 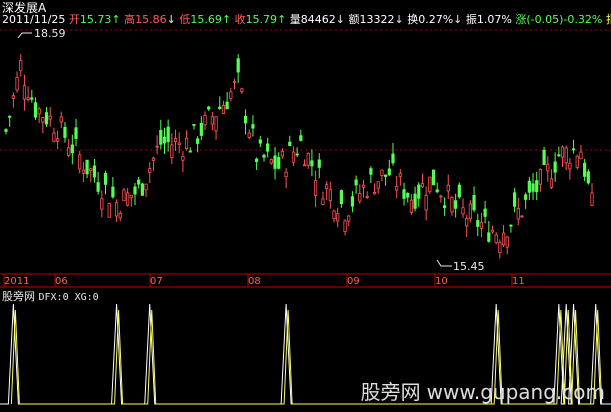 What do you see at coordinates (34, 19) in the screenshot?
I see `info-date: 2011/11/25` at bounding box center [34, 19].